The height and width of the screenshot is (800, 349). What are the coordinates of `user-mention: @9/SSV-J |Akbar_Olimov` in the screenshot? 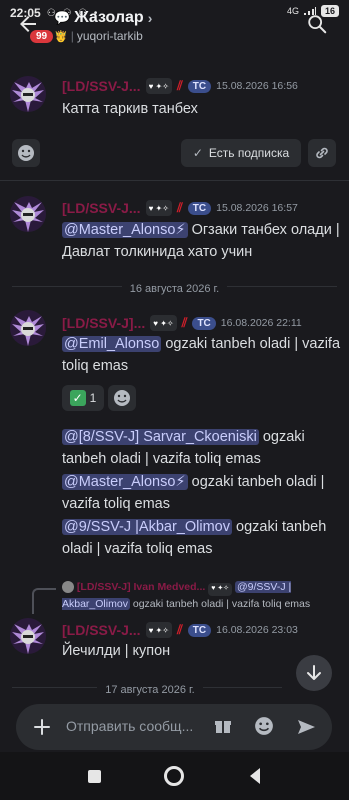 It's located at (147, 527).